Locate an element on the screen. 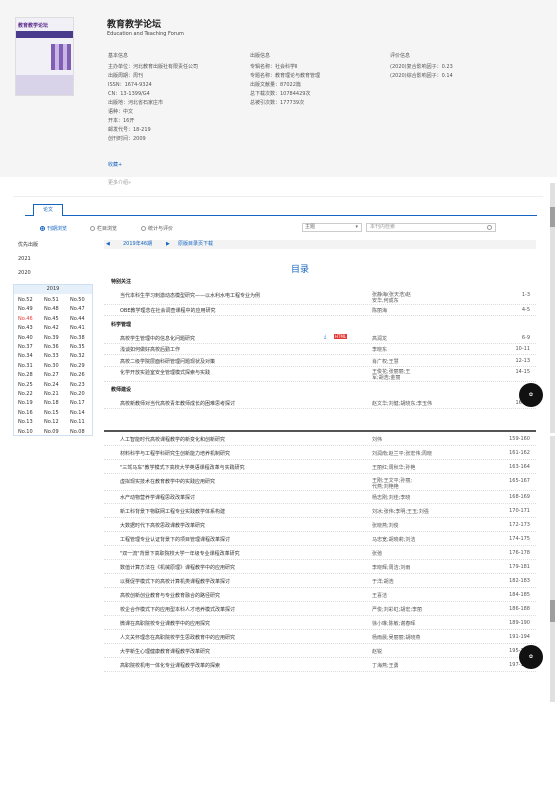  download-icon: ⤓ is located at coordinates (325, 337).